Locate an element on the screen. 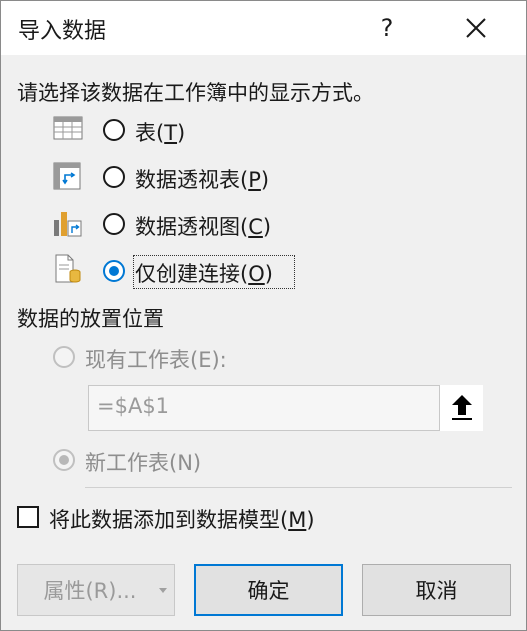 Image resolution: width=527 pixels, height=631 pixels. collapse-dialog-button is located at coordinates (461, 408).